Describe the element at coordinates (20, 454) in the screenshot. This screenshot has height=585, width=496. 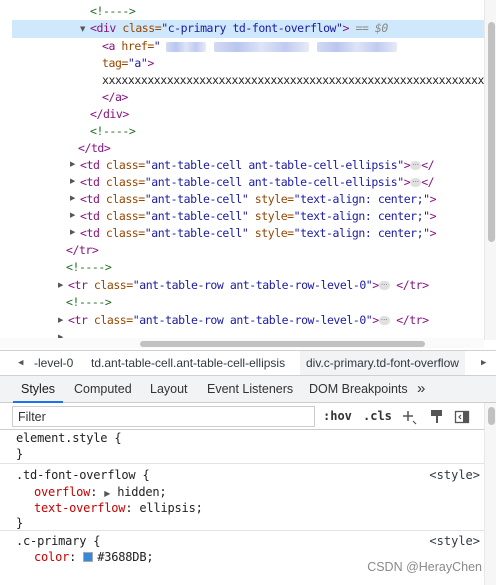
I see `rule-close-brace: }` at that location.